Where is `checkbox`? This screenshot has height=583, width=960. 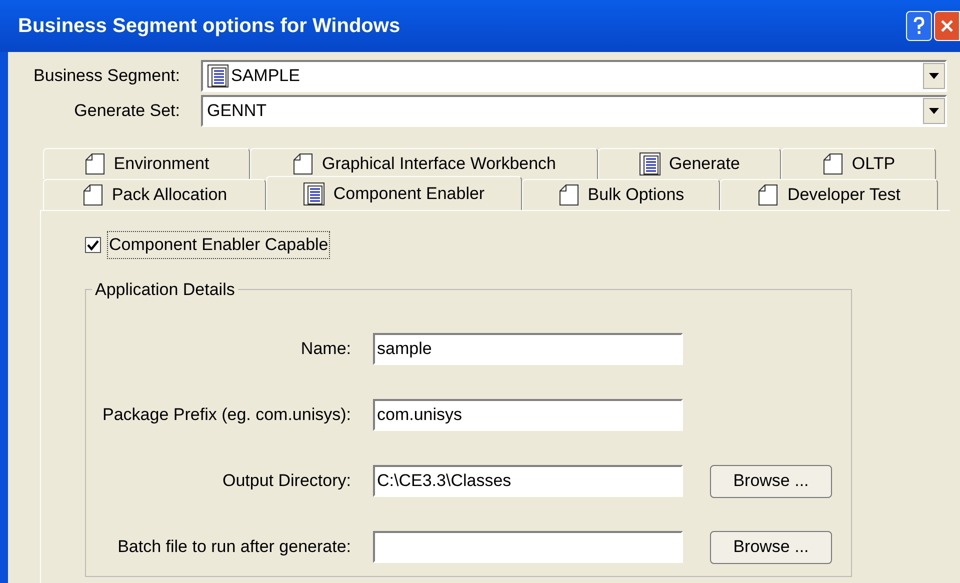 checkbox is located at coordinates (93, 244).